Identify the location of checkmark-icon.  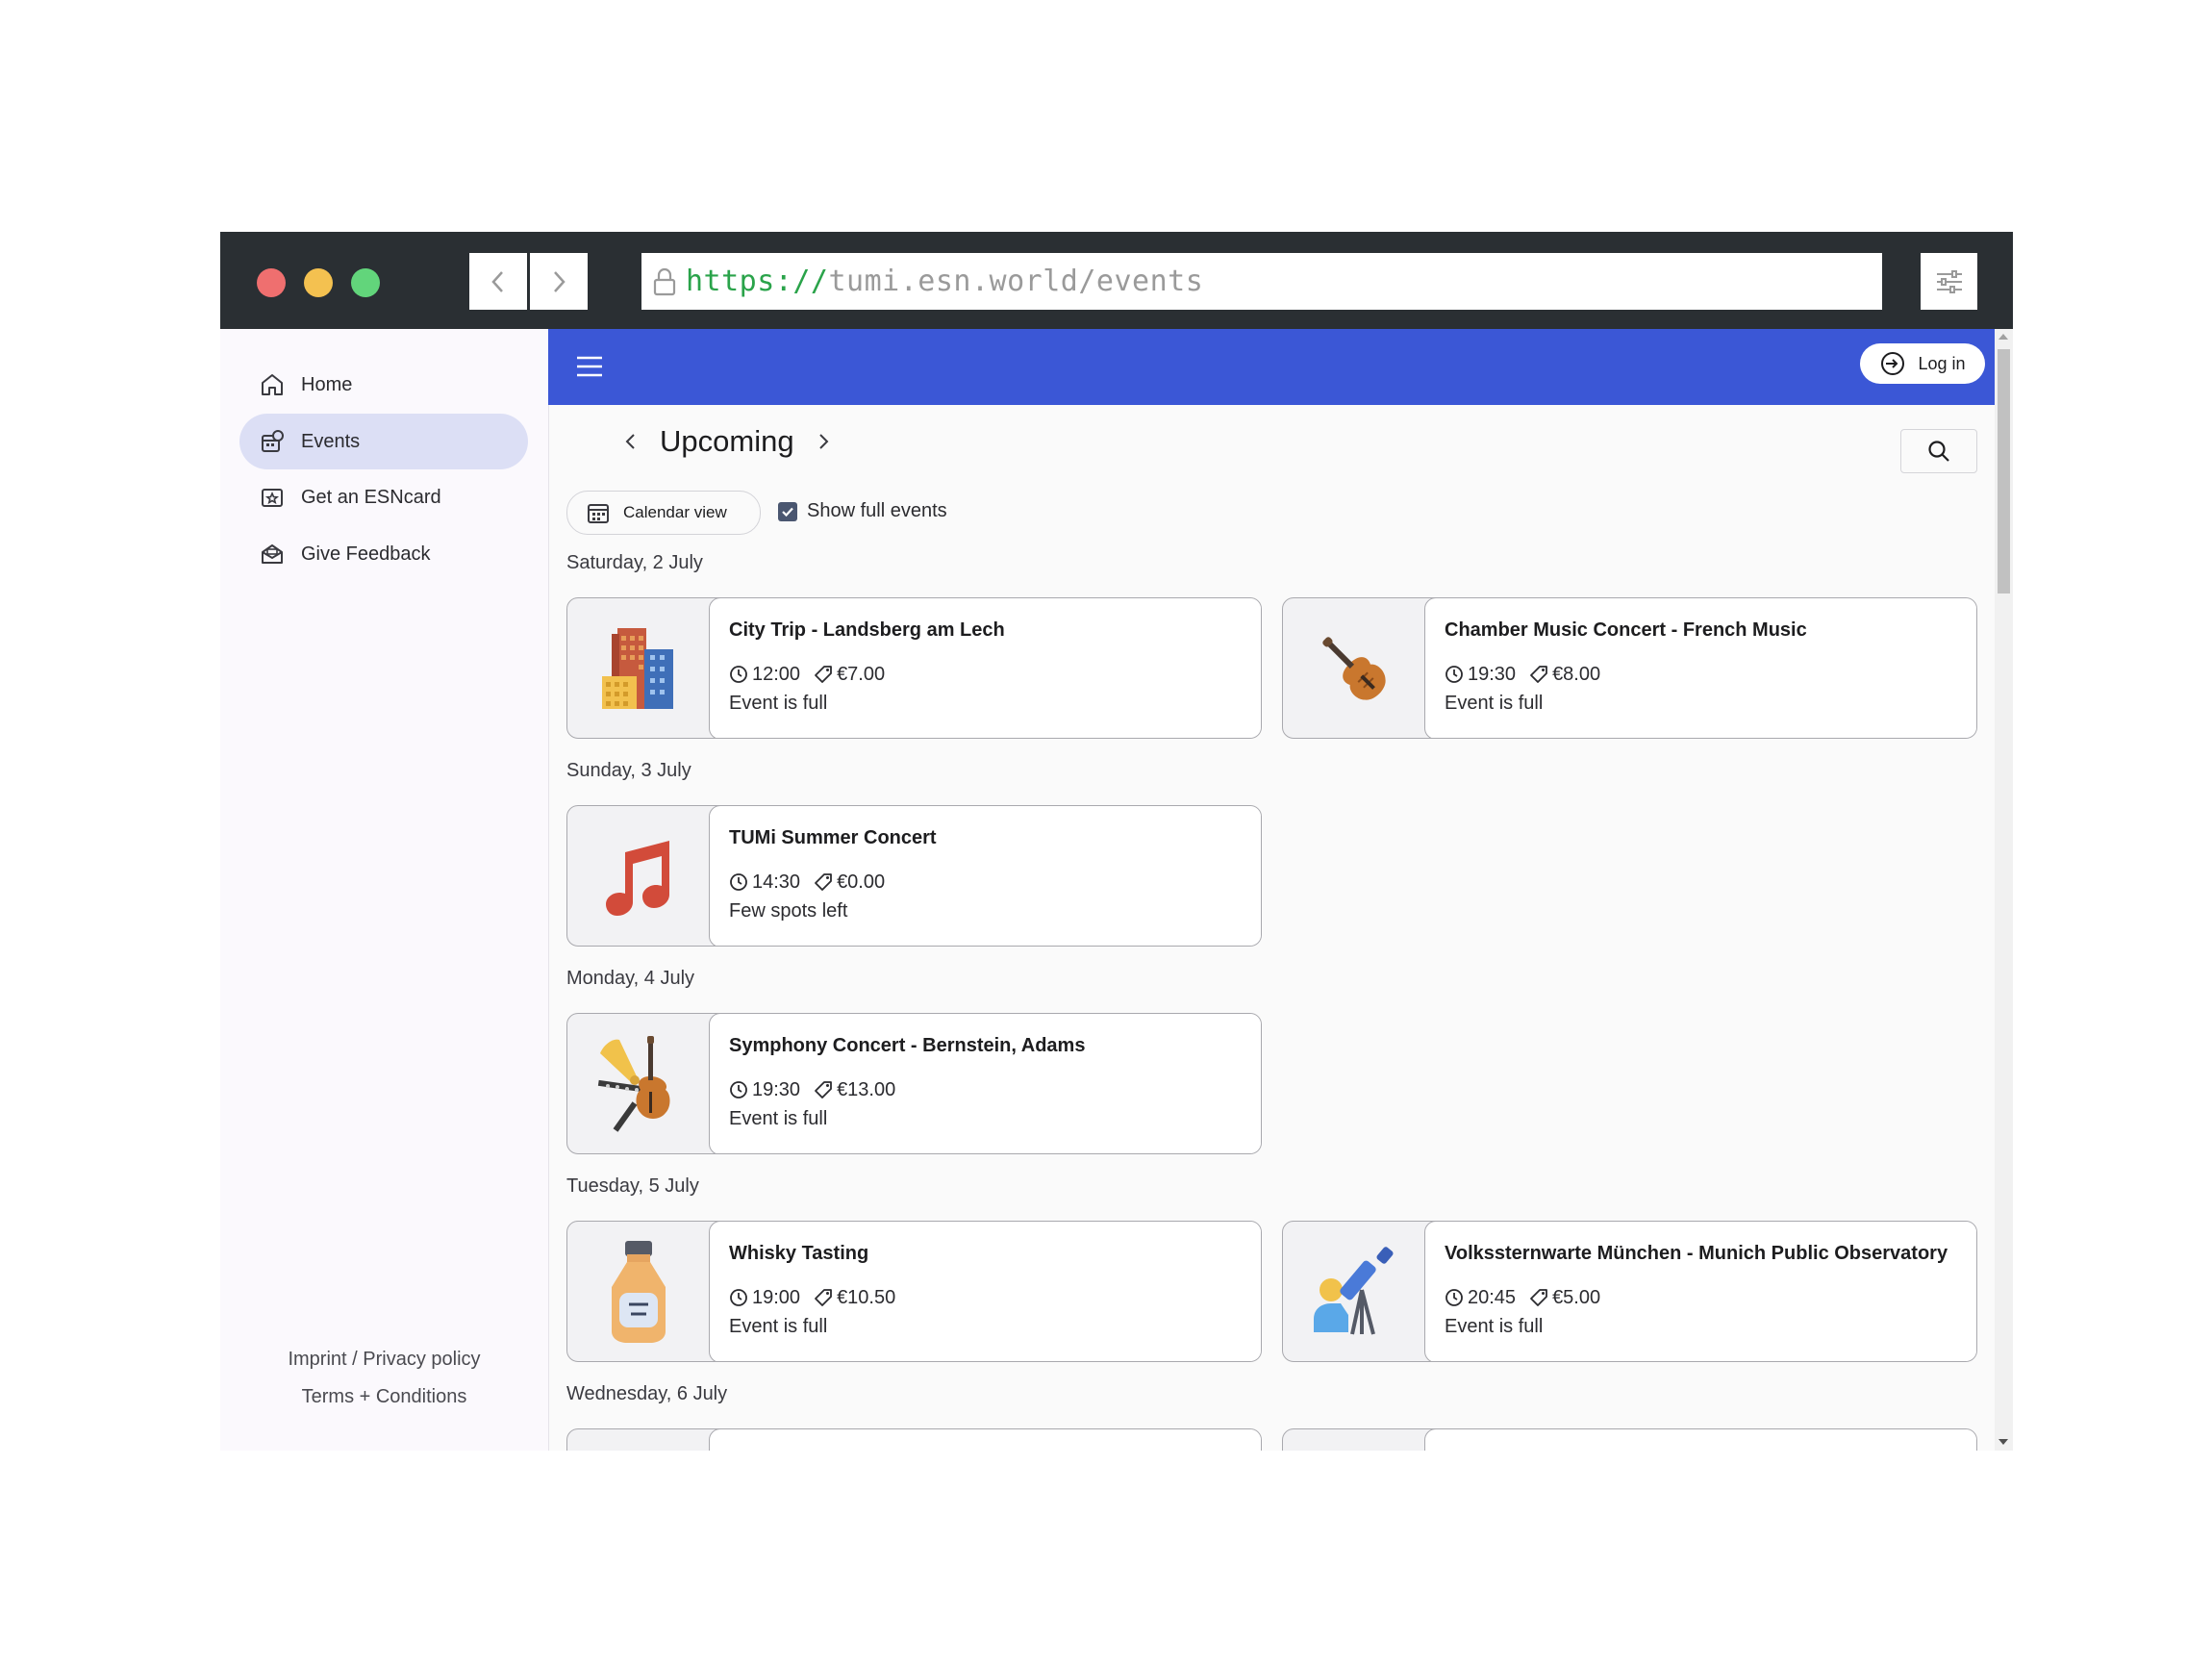
(787, 512).